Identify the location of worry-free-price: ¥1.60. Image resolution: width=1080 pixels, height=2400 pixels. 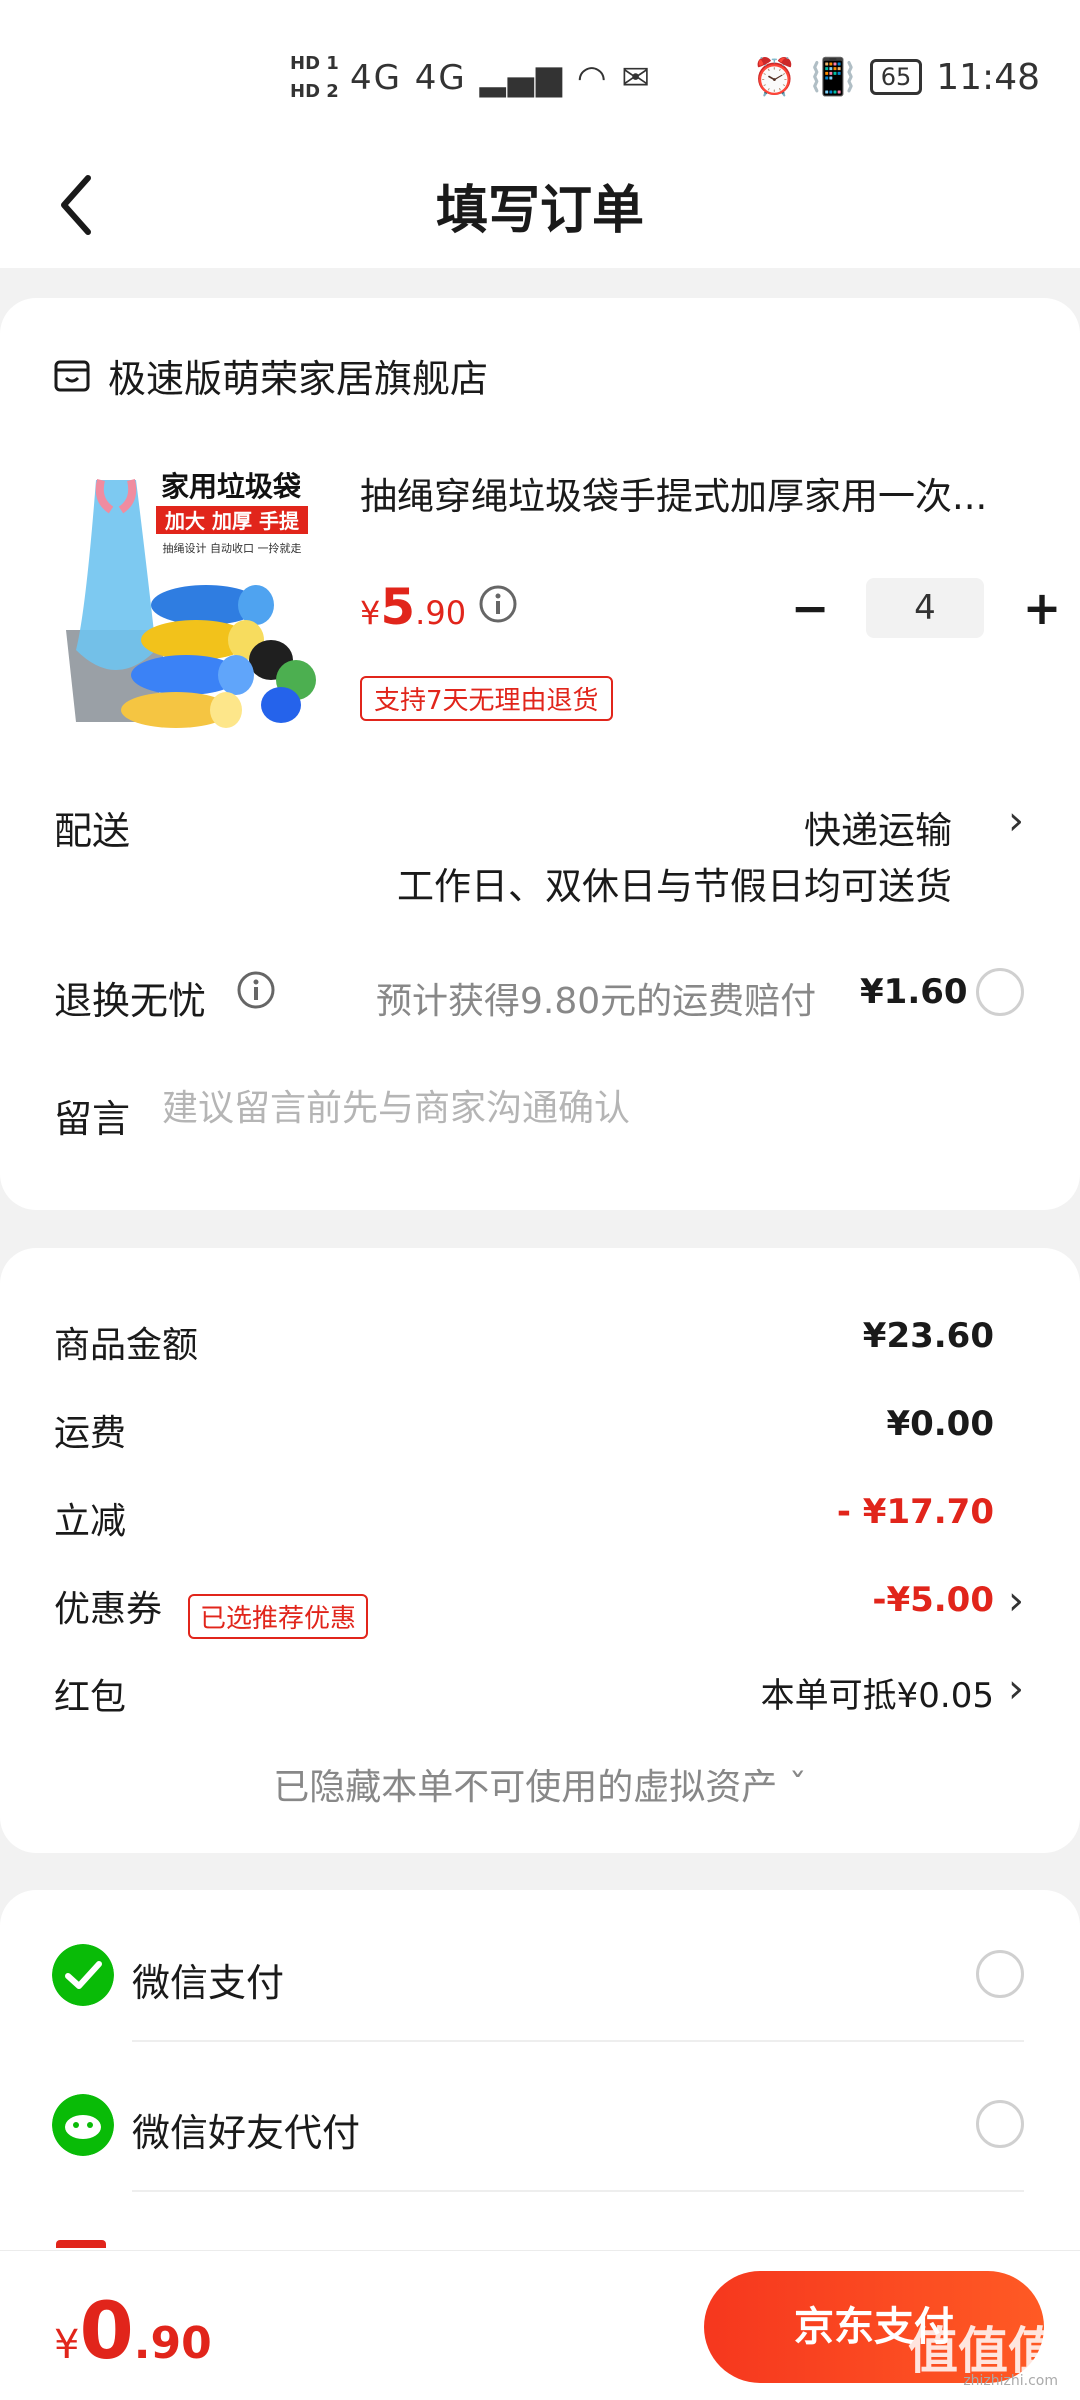
(914, 992).